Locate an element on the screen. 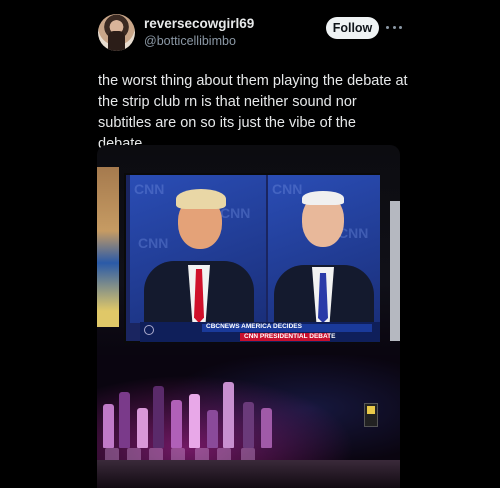 The height and width of the screenshot is (488, 500). avatar is located at coordinates (116, 32).